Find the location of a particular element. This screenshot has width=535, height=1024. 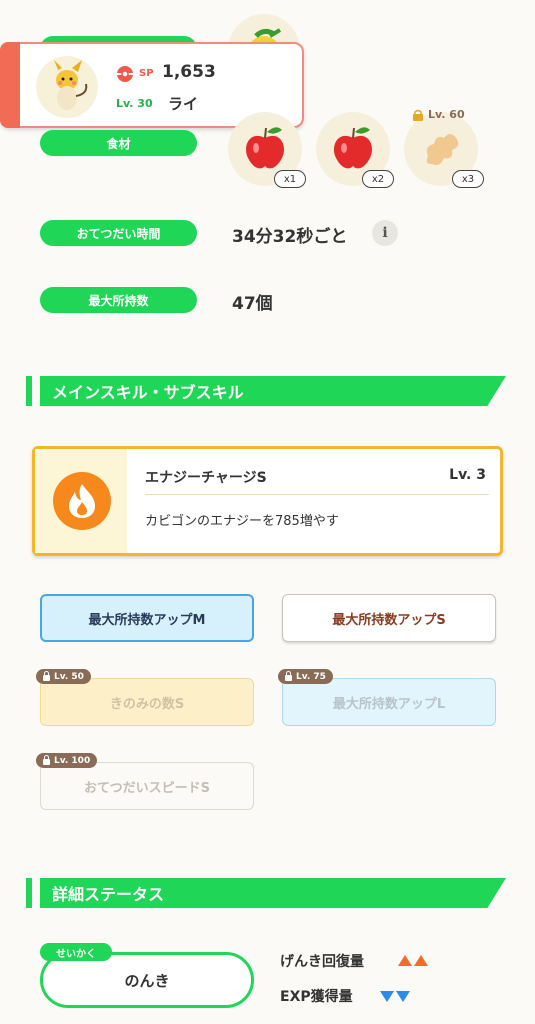

skills-section-header: メインスキル・サブスキル is located at coordinates (266, 391).